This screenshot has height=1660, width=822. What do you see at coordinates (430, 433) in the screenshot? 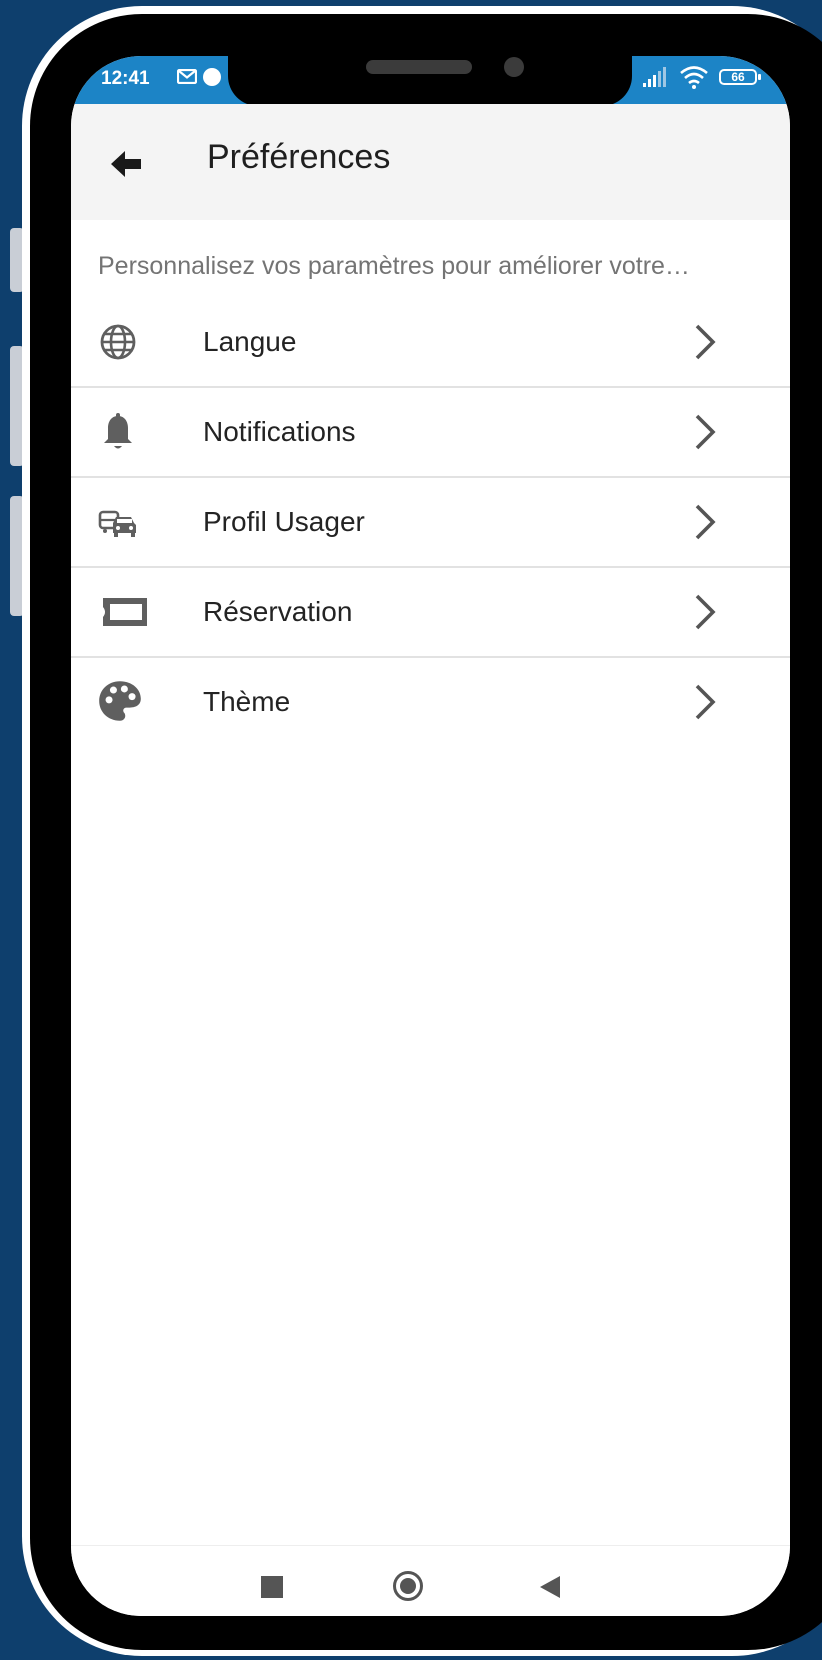
I see `menu-item-notifications: Notifications` at bounding box center [430, 433].